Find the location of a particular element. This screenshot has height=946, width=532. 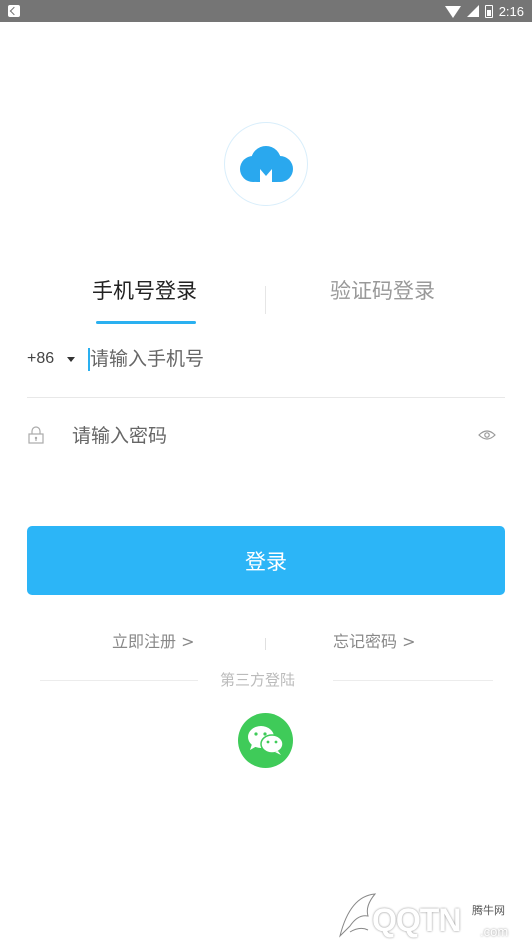

third-party-label: 第三方登陆 is located at coordinates (258, 680).